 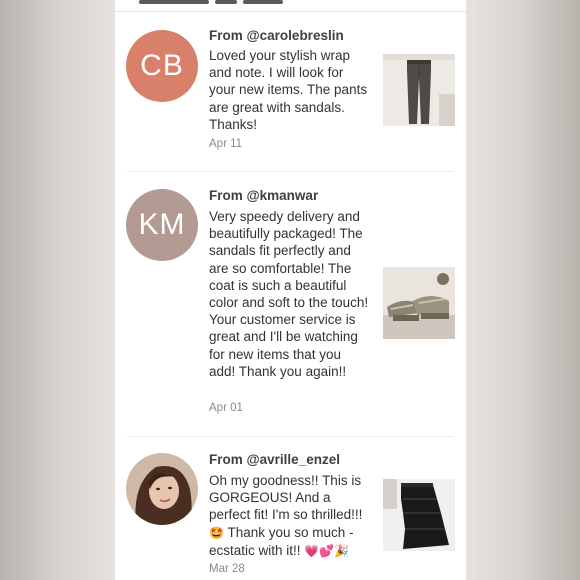 What do you see at coordinates (263, 195) in the screenshot?
I see `review-author: From @kmanwar` at bounding box center [263, 195].